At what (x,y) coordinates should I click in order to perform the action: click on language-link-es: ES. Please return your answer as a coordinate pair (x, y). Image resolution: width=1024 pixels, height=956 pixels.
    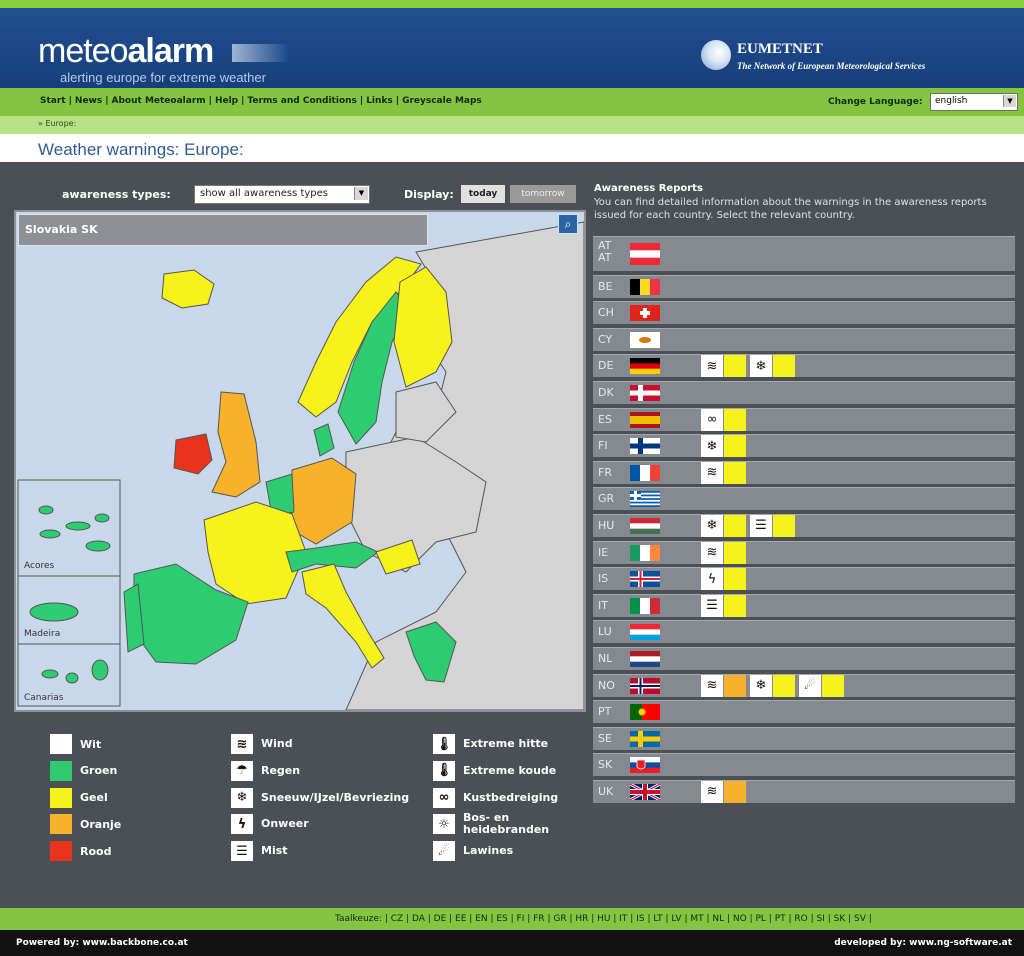
    Looking at the image, I should click on (501, 919).